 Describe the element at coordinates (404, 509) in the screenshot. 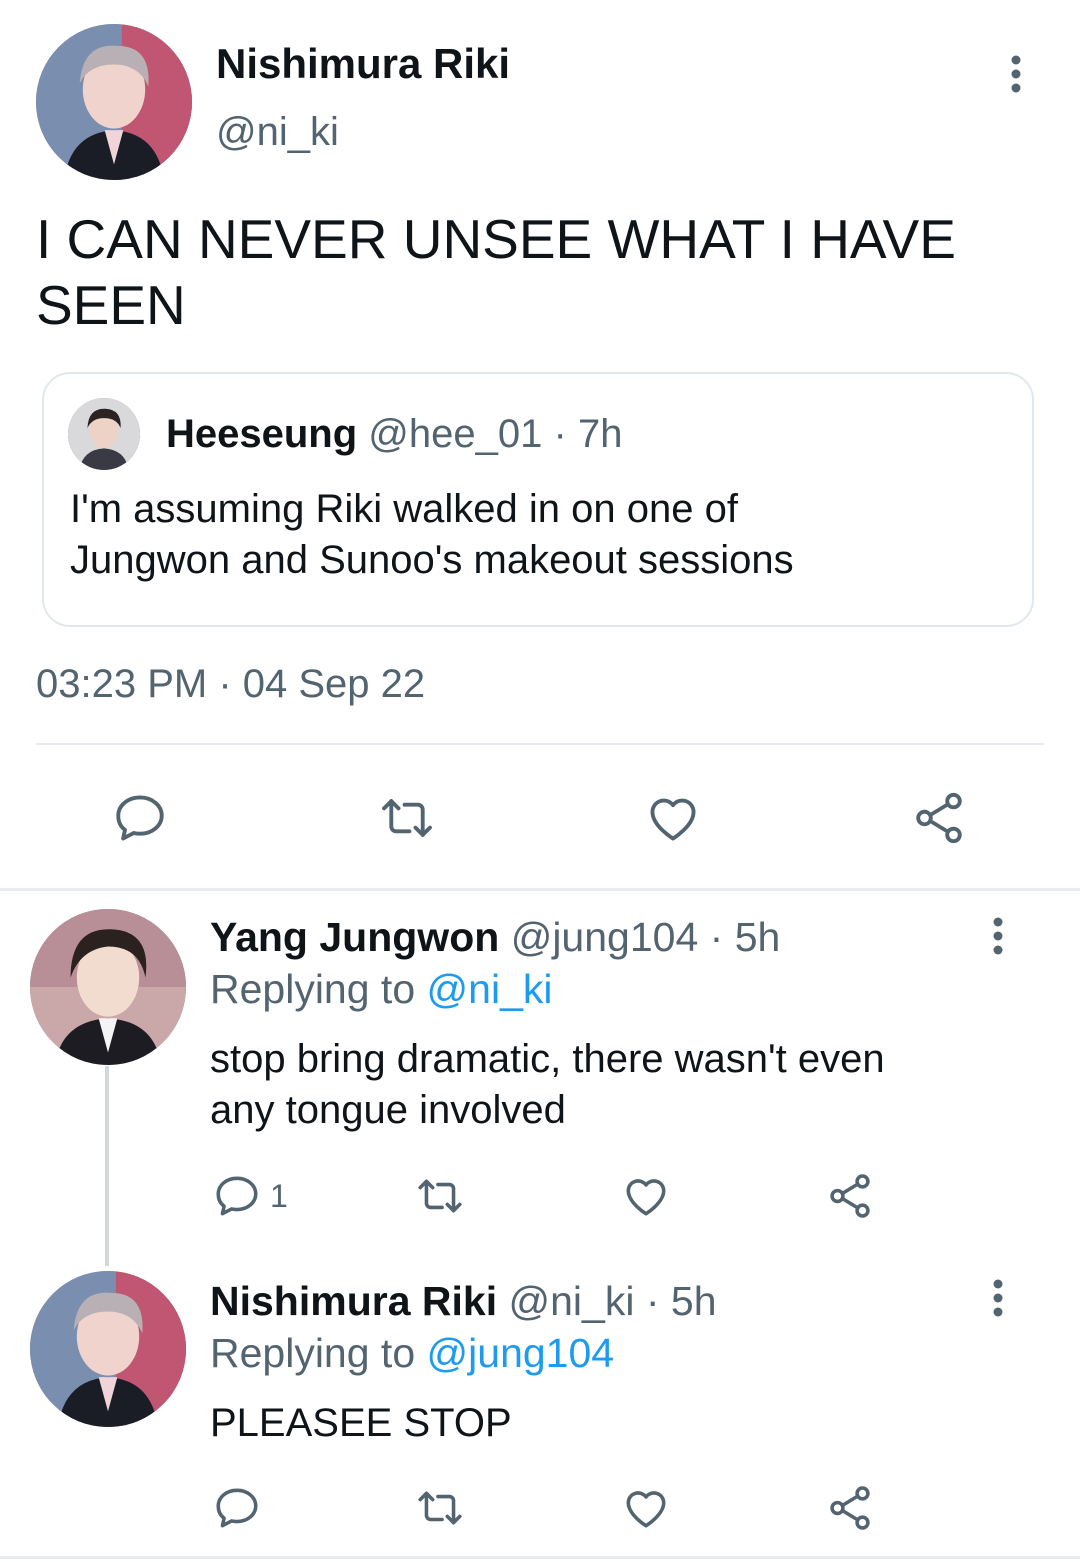

I see `quoted-text-line: I'm assuming Riki walked in on one of` at that location.